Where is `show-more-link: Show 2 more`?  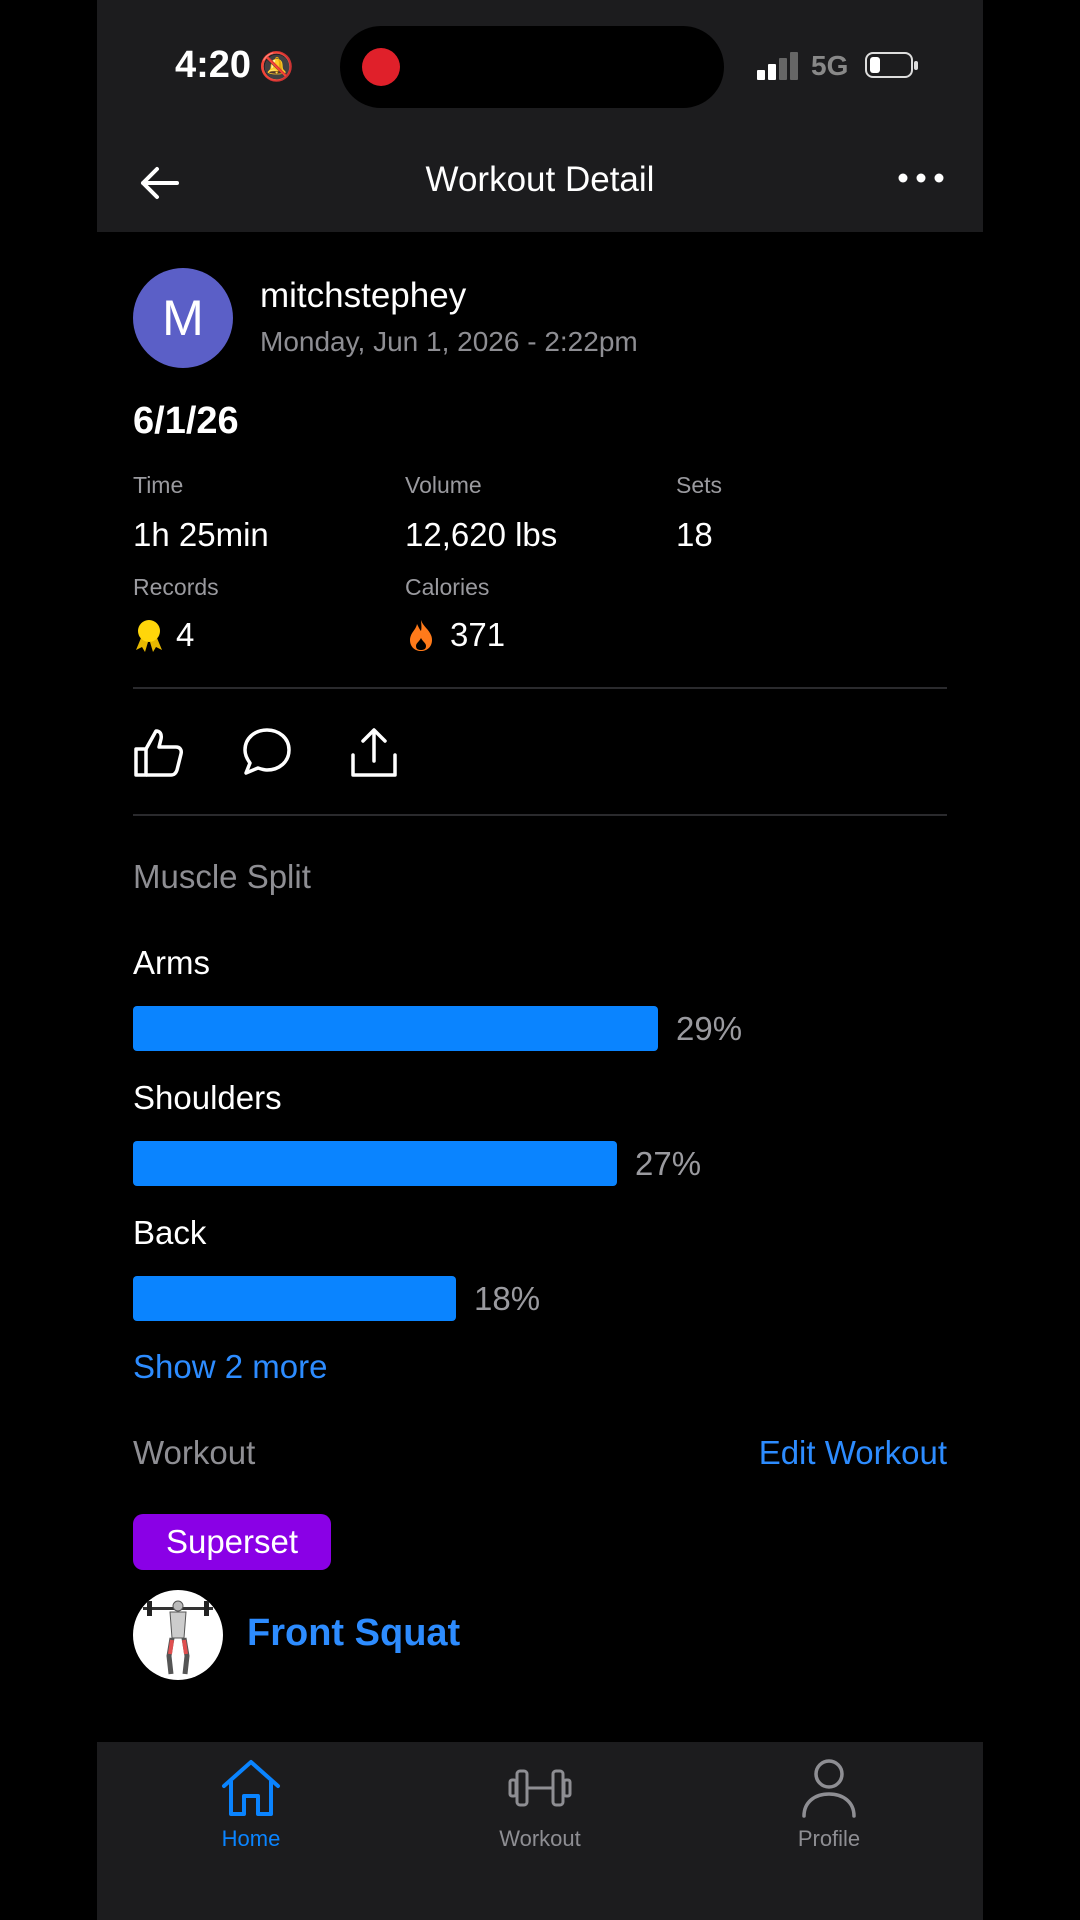
show-more-link: Show 2 more is located at coordinates (230, 1367).